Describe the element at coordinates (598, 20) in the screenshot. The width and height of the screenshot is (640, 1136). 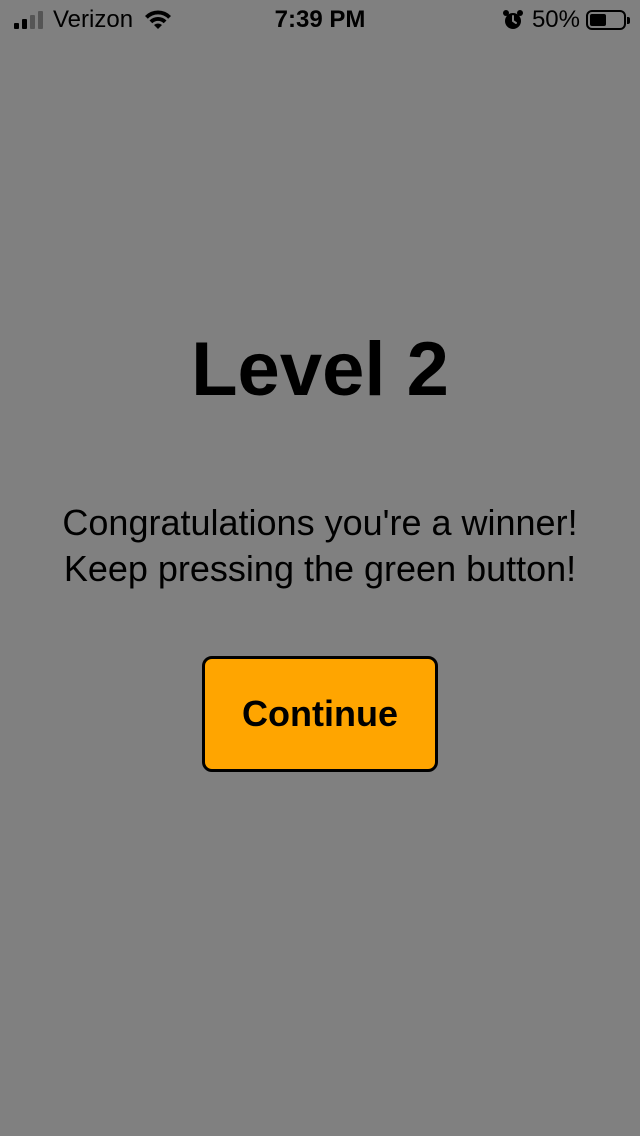
I see `battery-fill` at that location.